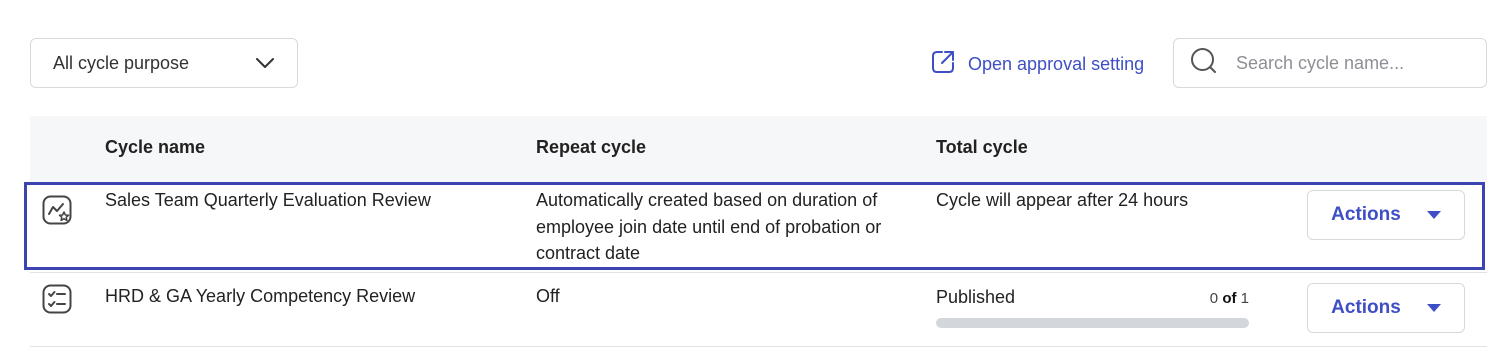  What do you see at coordinates (1204, 63) in the screenshot?
I see `search-icon` at bounding box center [1204, 63].